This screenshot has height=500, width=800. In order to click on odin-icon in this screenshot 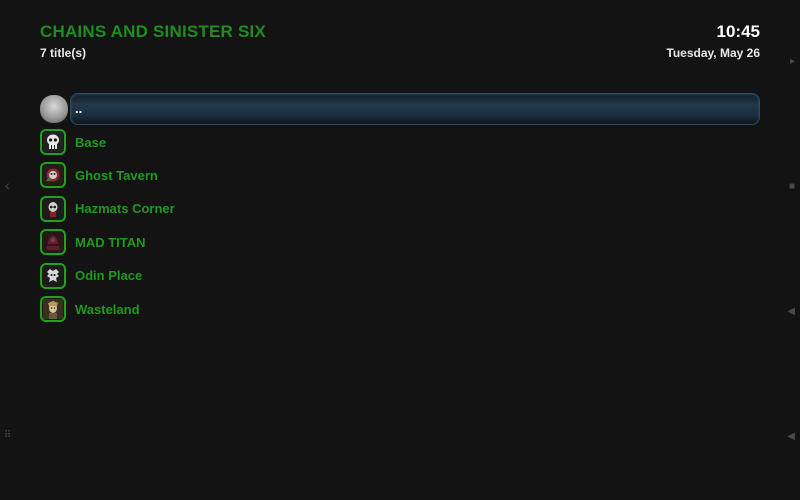, I will do `click(53, 275)`.